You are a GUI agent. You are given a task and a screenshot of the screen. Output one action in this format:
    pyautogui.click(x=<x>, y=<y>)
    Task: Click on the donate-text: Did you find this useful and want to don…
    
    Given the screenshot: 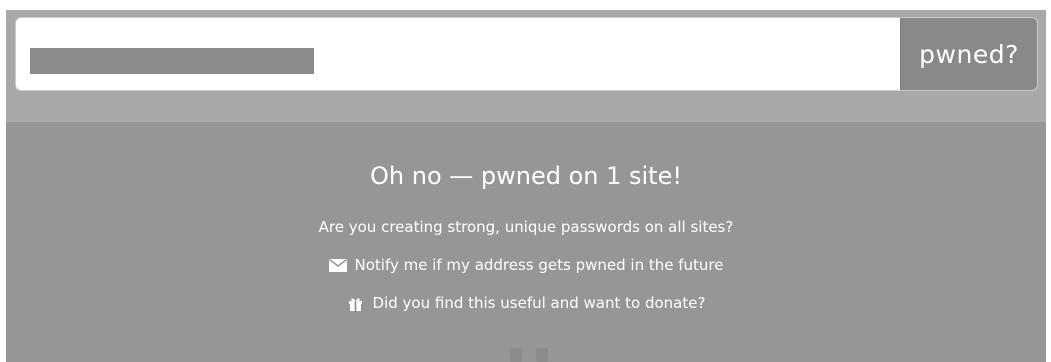 What is the action you would take?
    pyautogui.click(x=539, y=303)
    